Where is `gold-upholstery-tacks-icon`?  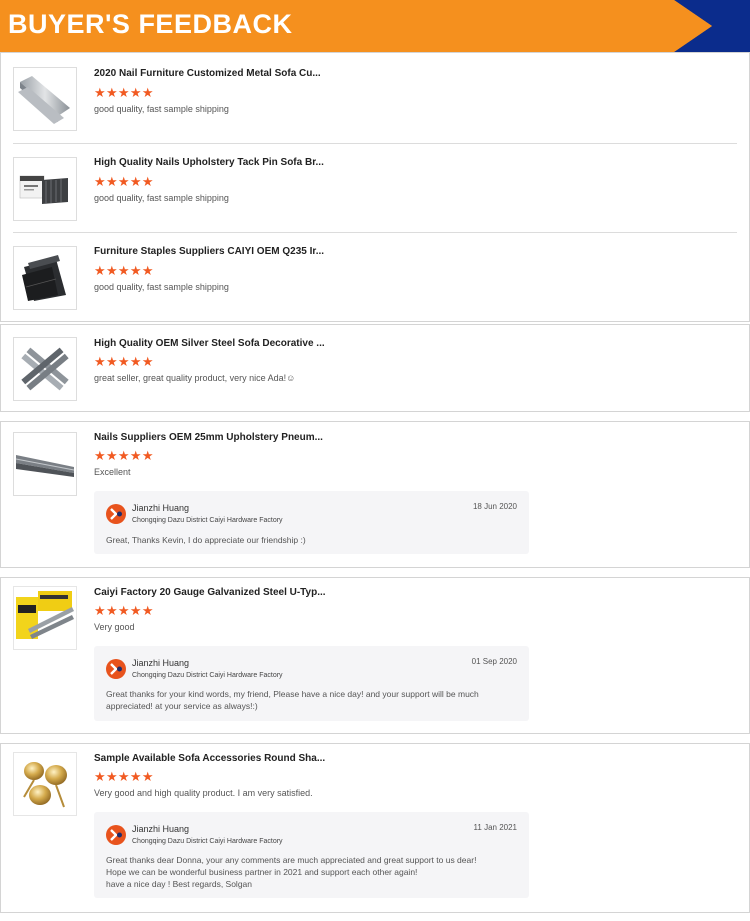
gold-upholstery-tacks-icon is located at coordinates (45, 785).